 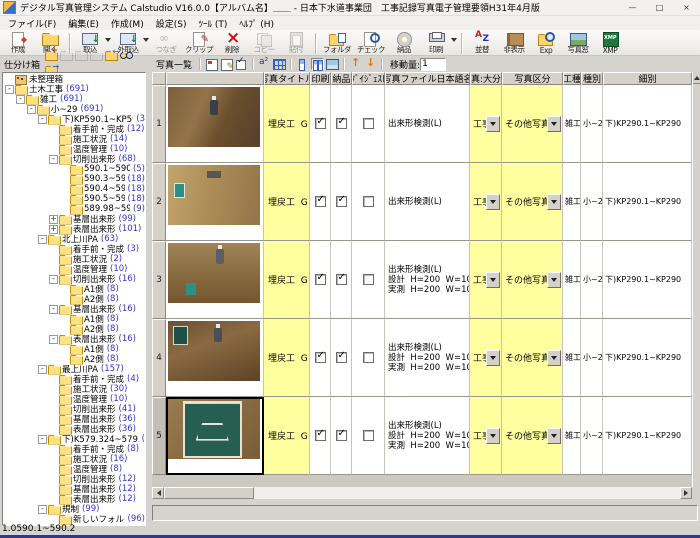 What do you see at coordinates (280, 64) in the screenshot?
I see `grid-view-icon` at bounding box center [280, 64].